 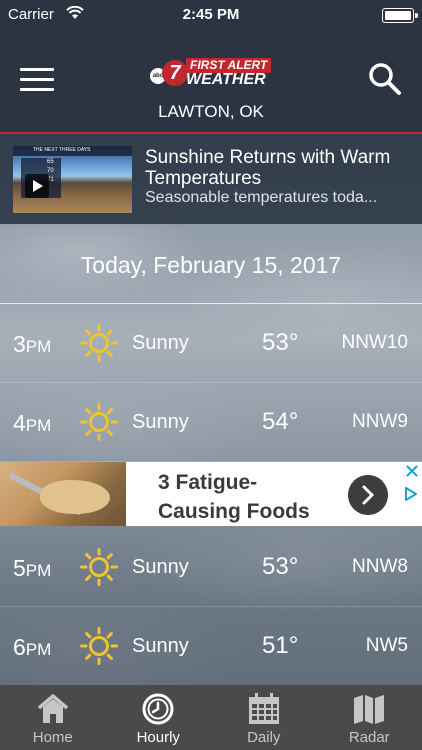 I want to click on search-icon, so click(x=385, y=79).